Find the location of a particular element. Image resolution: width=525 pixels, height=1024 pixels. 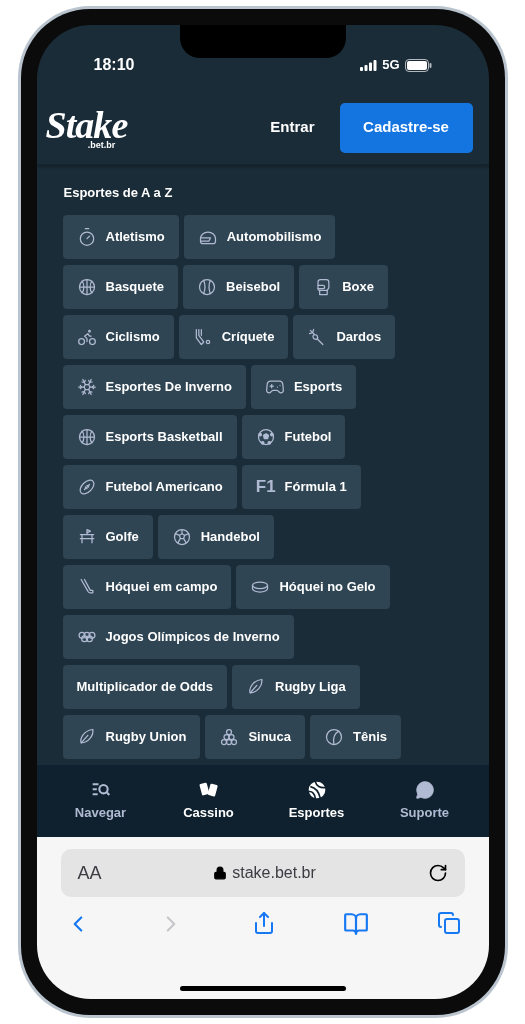

sport-chip: Esports is located at coordinates (303, 386).